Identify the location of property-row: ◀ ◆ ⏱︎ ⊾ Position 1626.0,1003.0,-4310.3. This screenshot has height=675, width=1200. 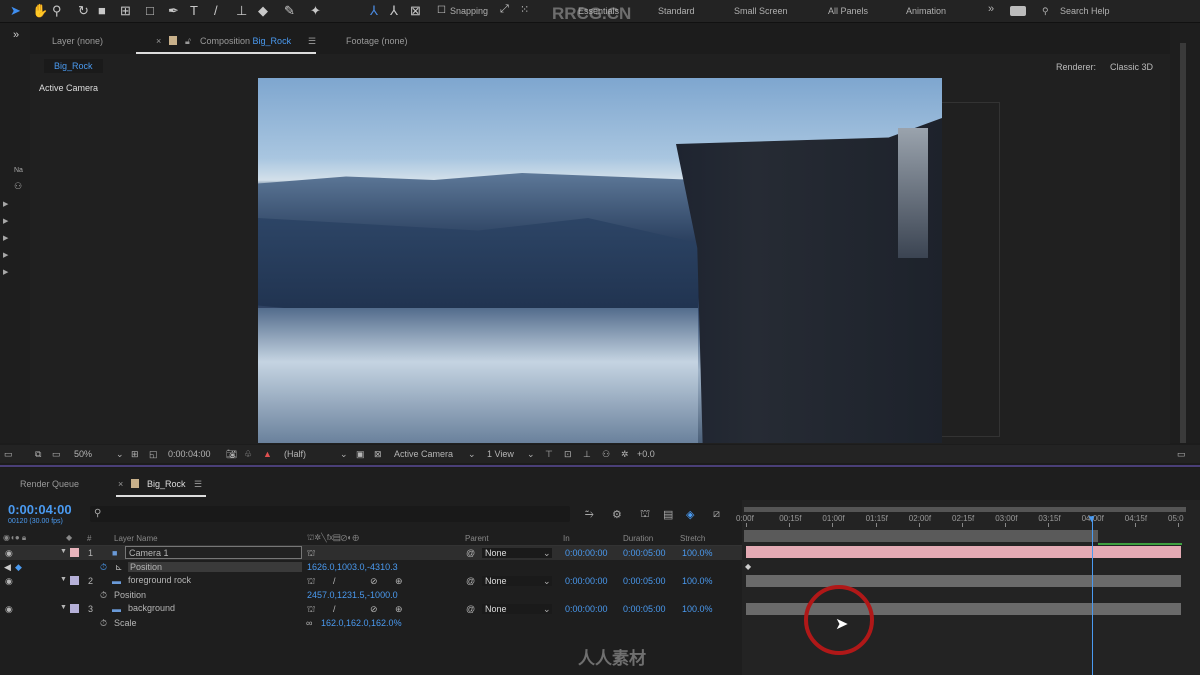
(371, 567).